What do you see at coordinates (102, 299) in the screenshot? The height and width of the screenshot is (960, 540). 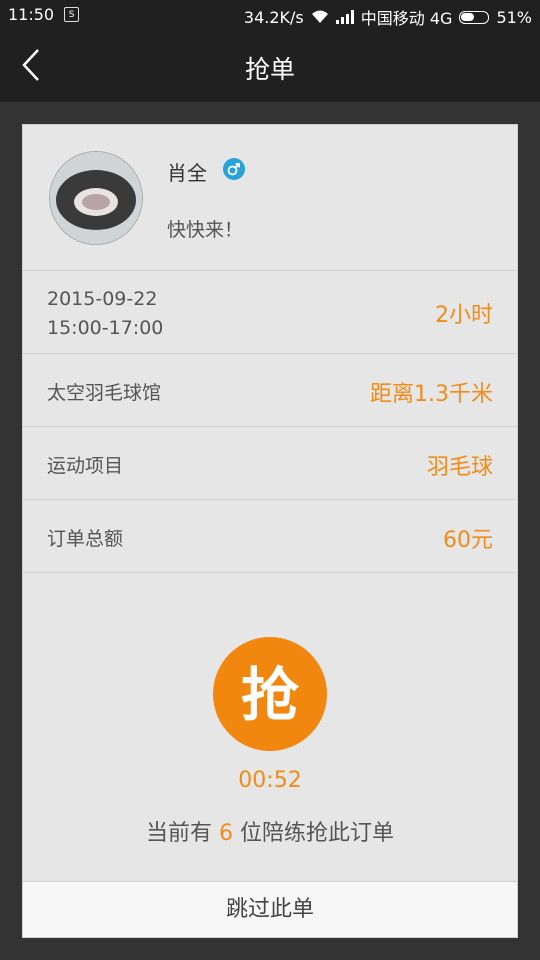 I see `order-date: 2015-09-22` at bounding box center [102, 299].